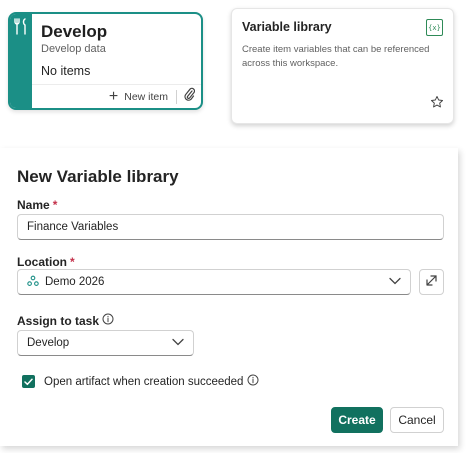  Describe the element at coordinates (146, 96) in the screenshot. I see `new-item-label: New item` at that location.